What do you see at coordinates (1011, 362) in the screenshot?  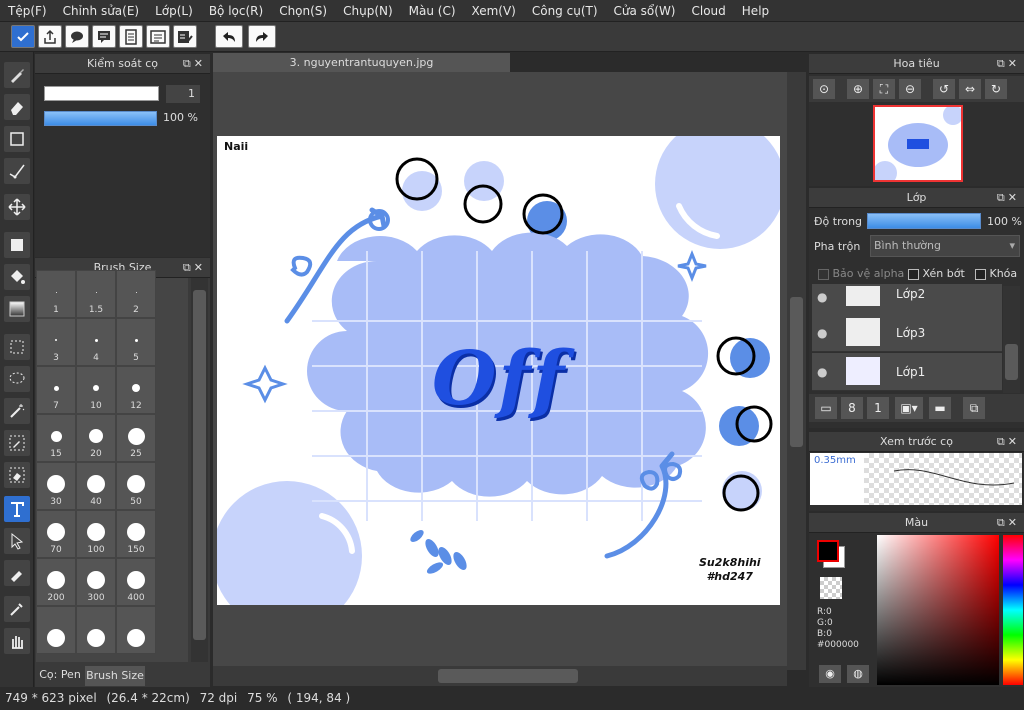 I see `layers-scroll-thumb` at bounding box center [1011, 362].